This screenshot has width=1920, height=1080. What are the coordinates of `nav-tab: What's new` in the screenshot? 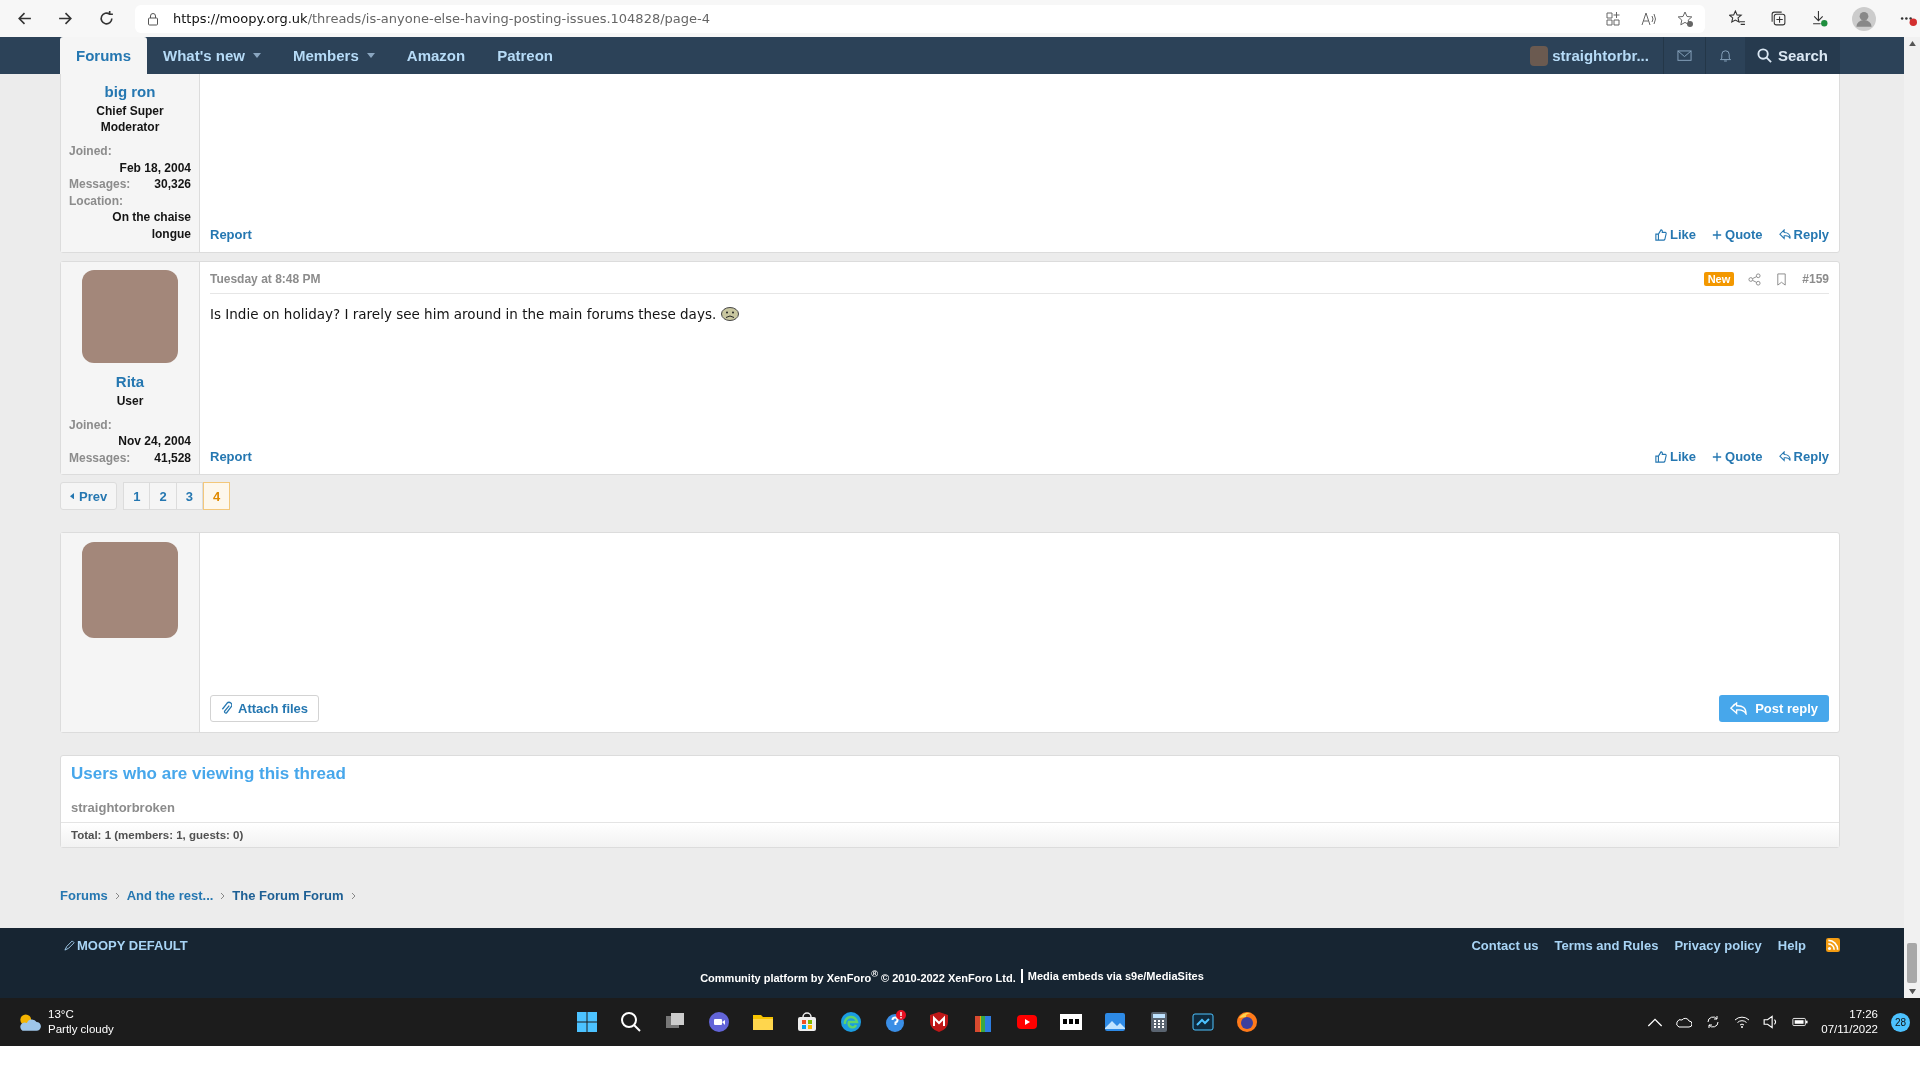 It's located at (212, 55).